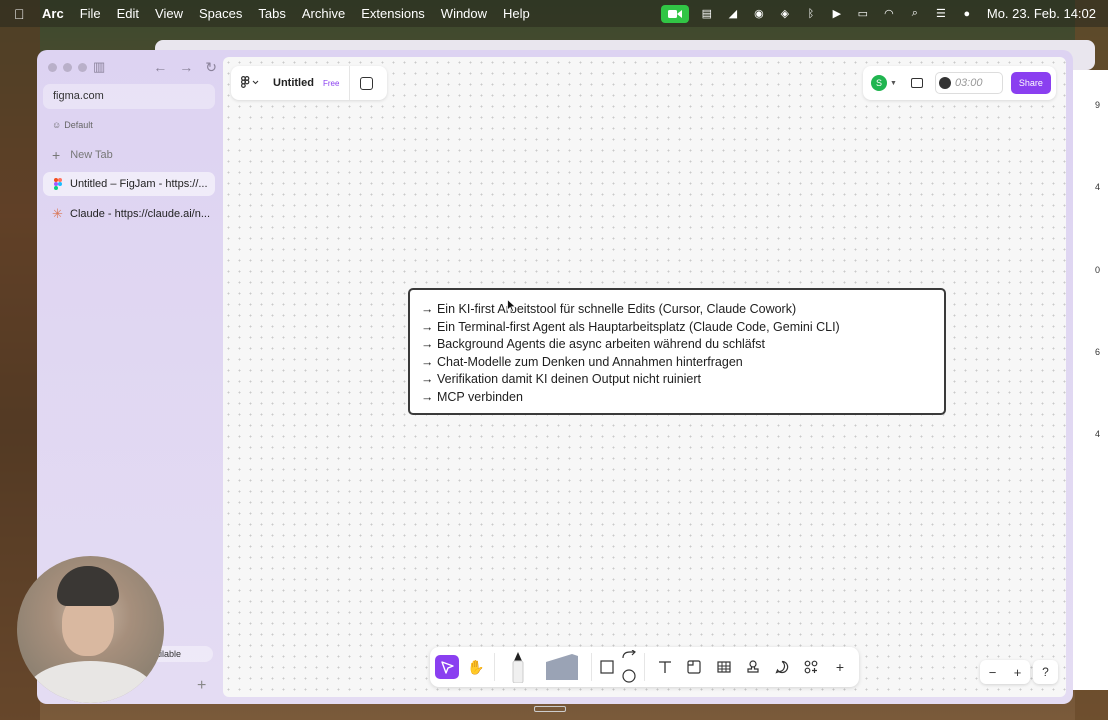  I want to click on zoom-in-button: +, so click(1018, 672).